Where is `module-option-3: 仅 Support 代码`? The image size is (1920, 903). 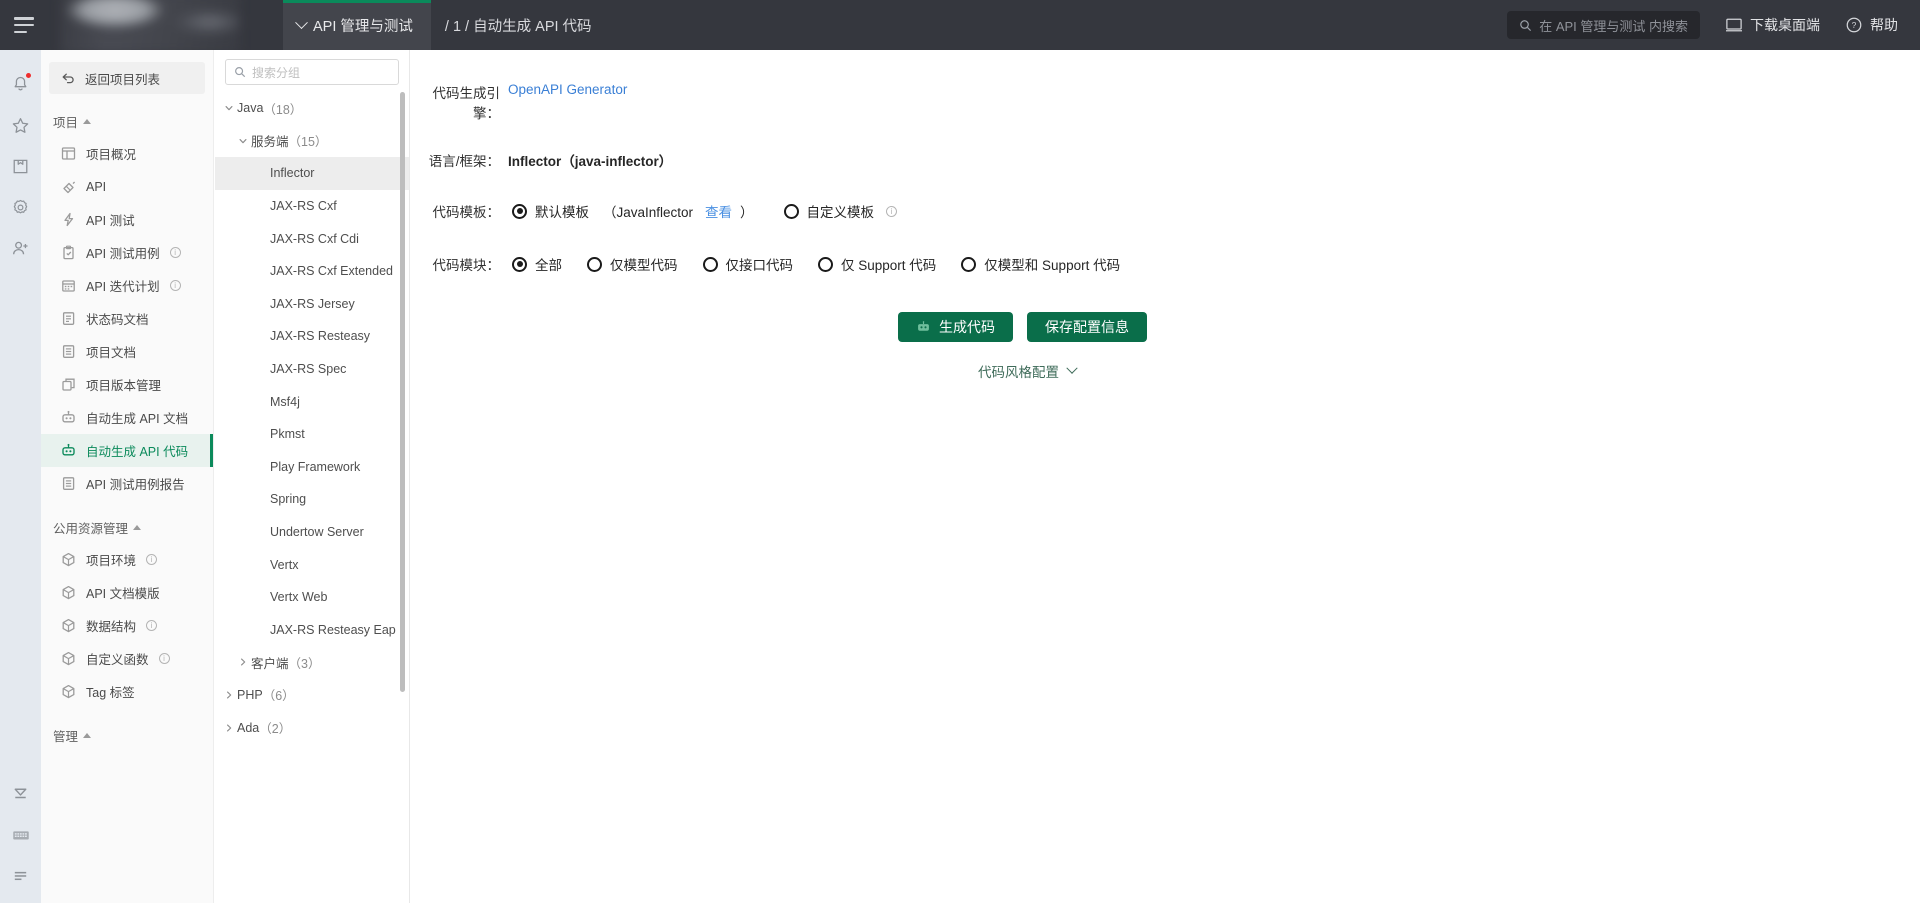 module-option-3: 仅 Support 代码 is located at coordinates (877, 264).